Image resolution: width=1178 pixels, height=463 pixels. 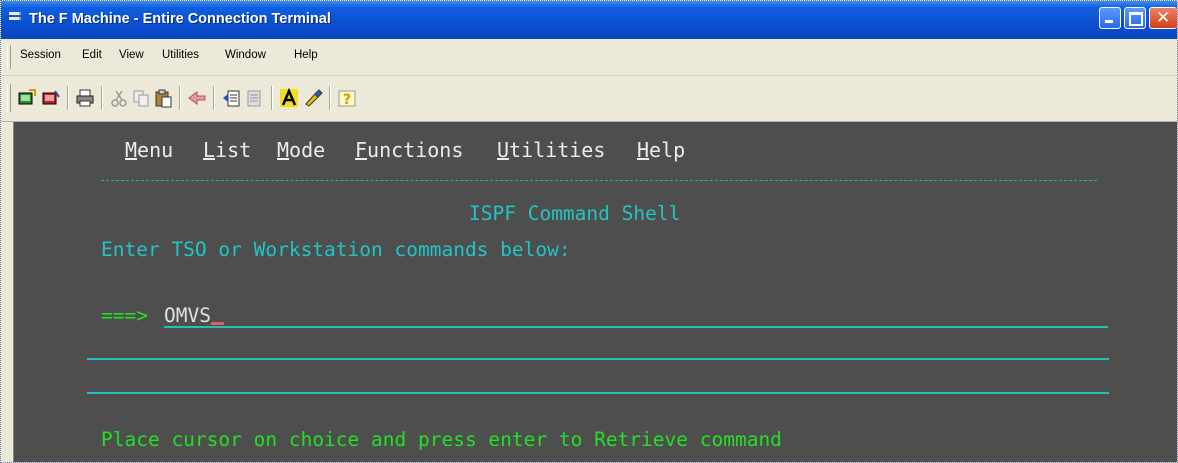 I want to click on transfer-icon, so click(x=197, y=98).